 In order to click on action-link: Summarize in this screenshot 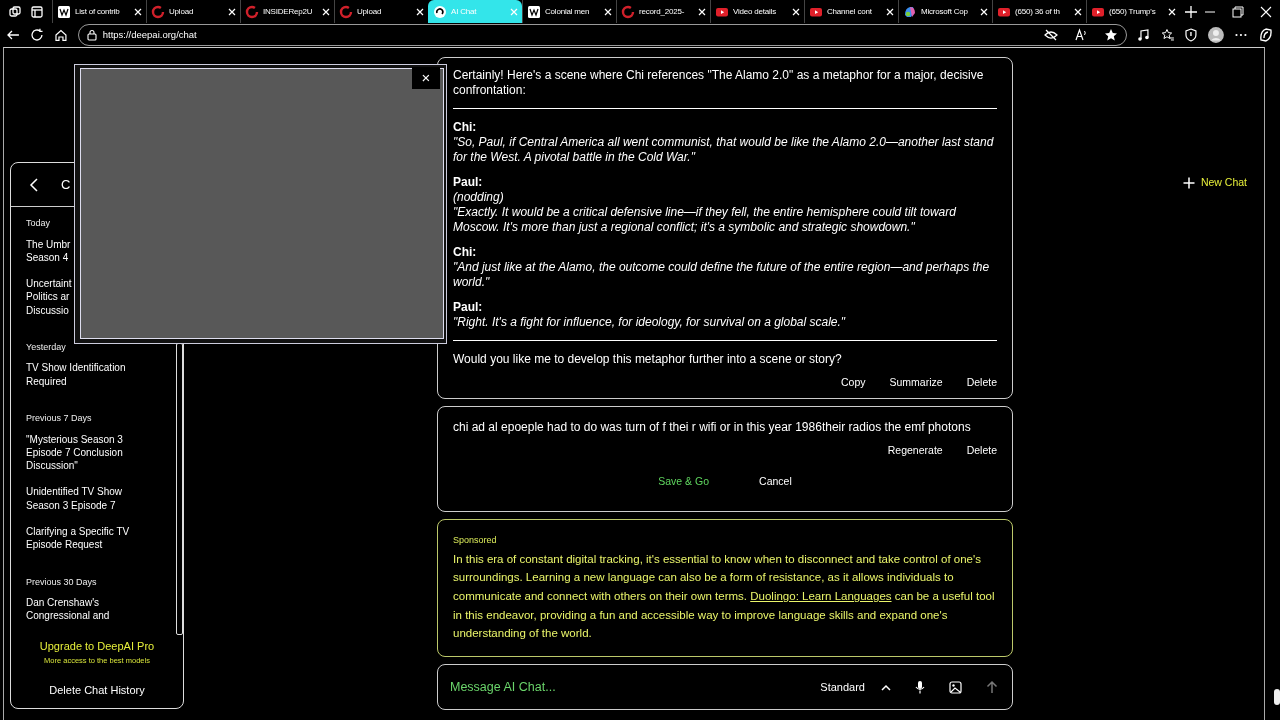, I will do `click(916, 382)`.